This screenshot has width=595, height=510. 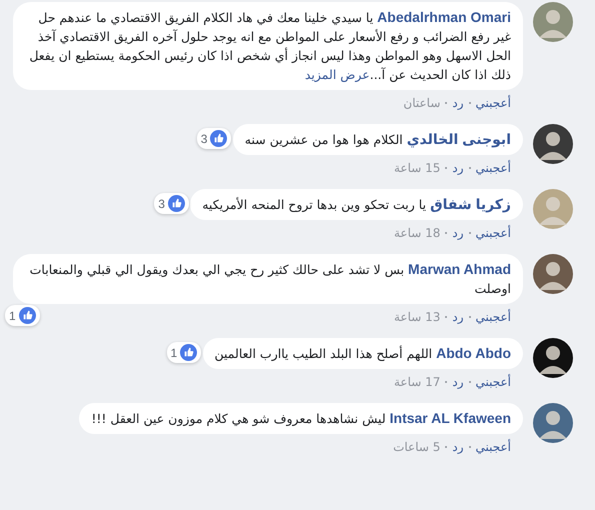 What do you see at coordinates (417, 168) in the screenshot?
I see `timestamp: 15 ساعة` at bounding box center [417, 168].